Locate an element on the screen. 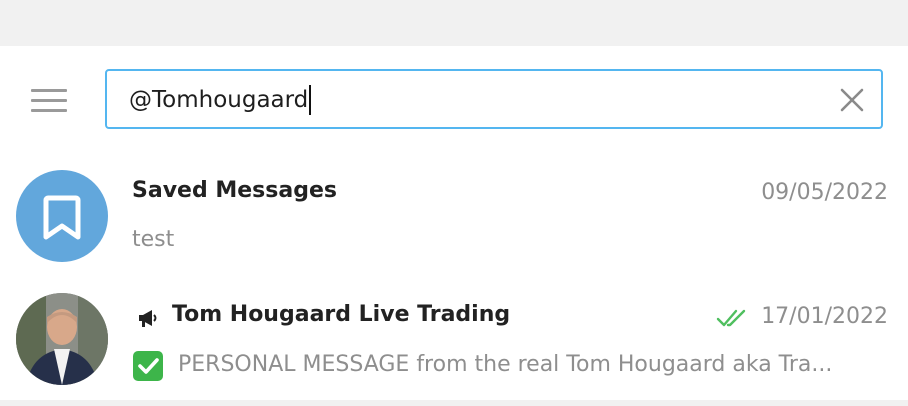  search-input-value: @Tomhougaard is located at coordinates (220, 100).